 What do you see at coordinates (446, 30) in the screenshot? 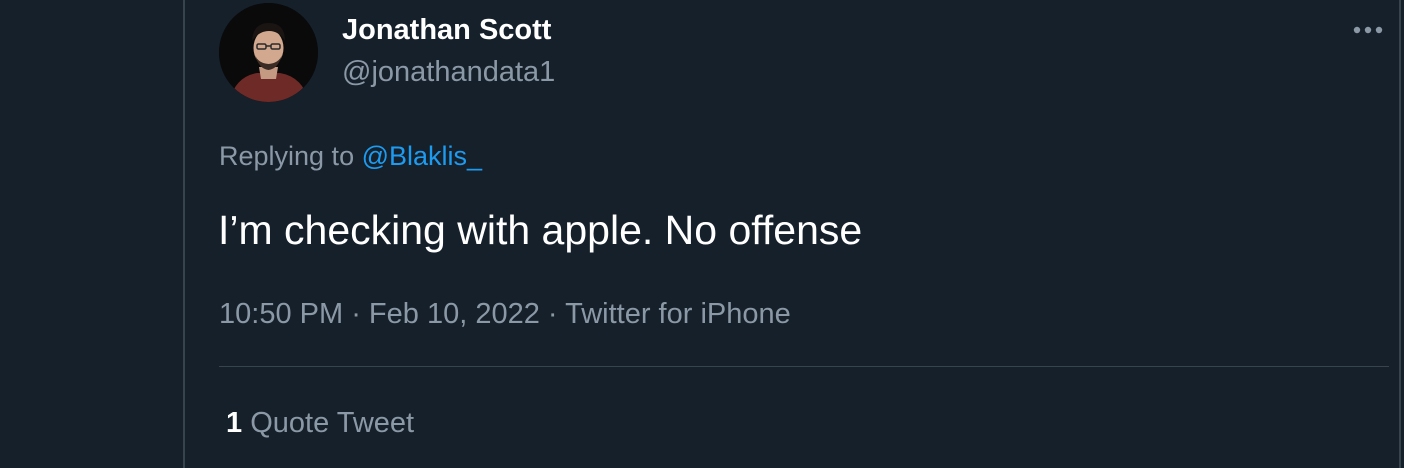
I see `author-display-name: Jonathan Scott` at bounding box center [446, 30].